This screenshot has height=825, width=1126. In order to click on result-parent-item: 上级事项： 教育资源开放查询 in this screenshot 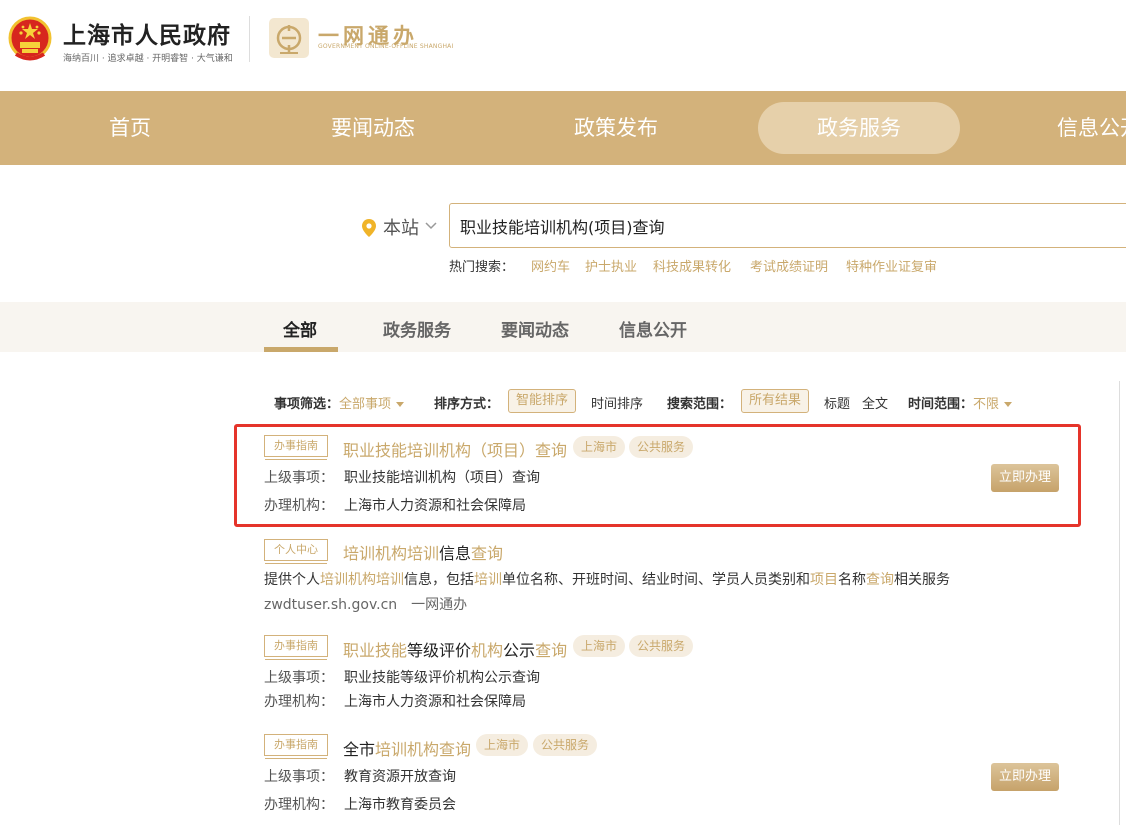, I will do `click(360, 777)`.